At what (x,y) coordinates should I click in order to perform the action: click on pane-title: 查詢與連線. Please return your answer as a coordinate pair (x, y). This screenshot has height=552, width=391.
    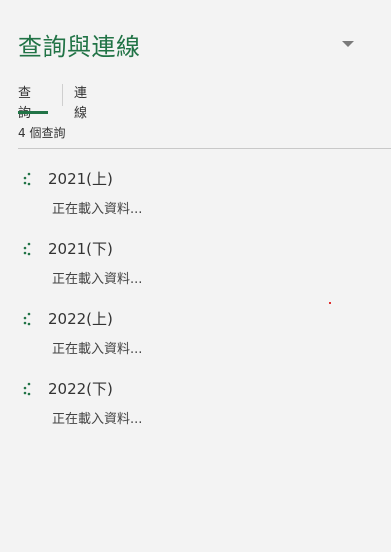
    Looking at the image, I should click on (79, 47).